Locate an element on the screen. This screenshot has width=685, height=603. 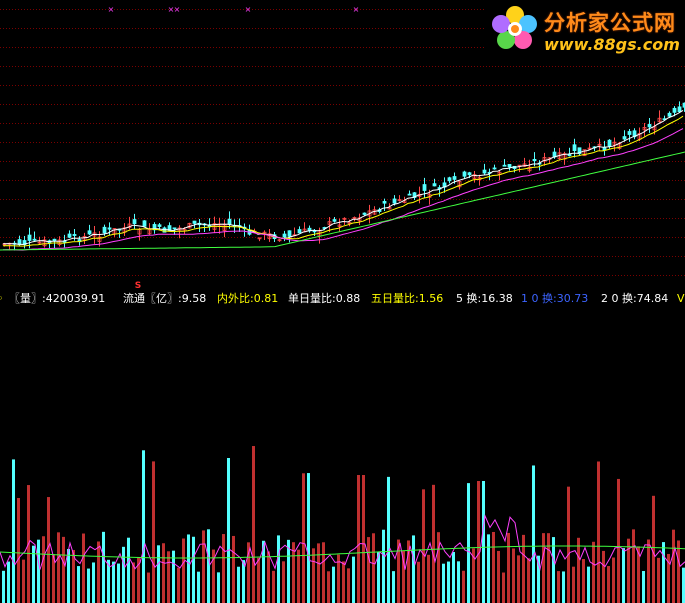
info-day-vol-value: 0.88 is located at coordinates (348, 298).